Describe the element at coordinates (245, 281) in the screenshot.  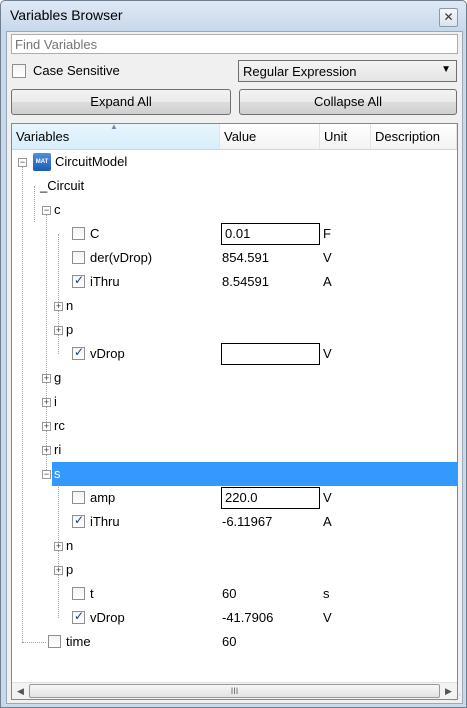
I see `variable-value: 8.54591` at that location.